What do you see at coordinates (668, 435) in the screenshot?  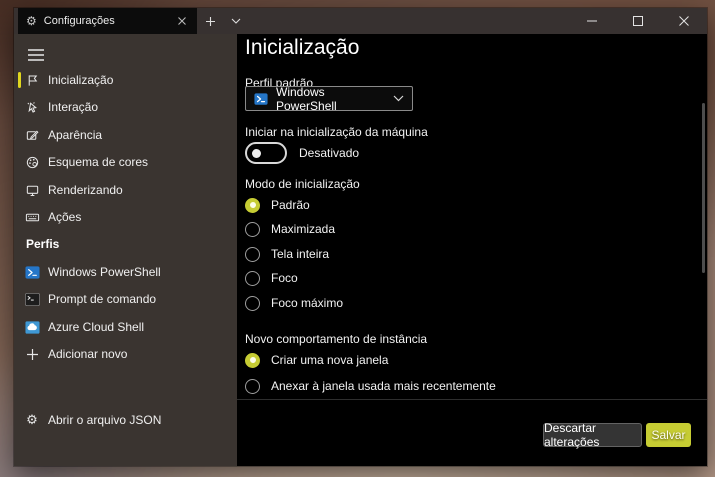 I see `save-button: Salvar` at bounding box center [668, 435].